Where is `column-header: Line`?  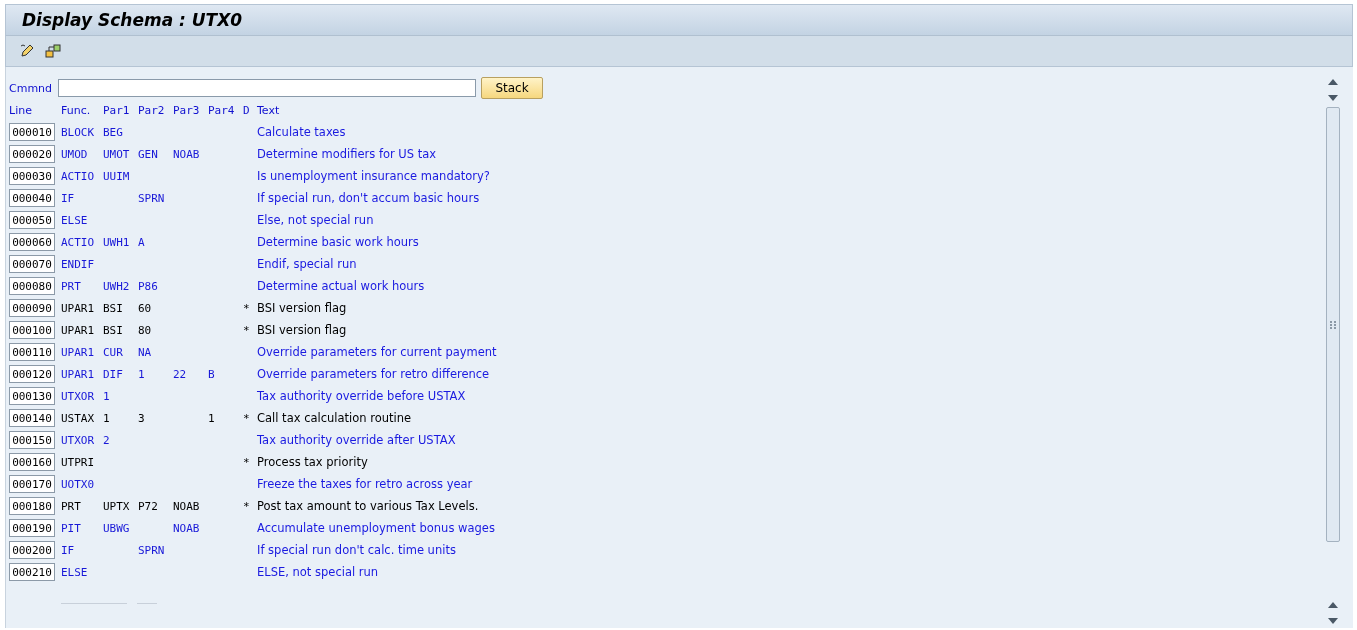 column-header: Line is located at coordinates (21, 110).